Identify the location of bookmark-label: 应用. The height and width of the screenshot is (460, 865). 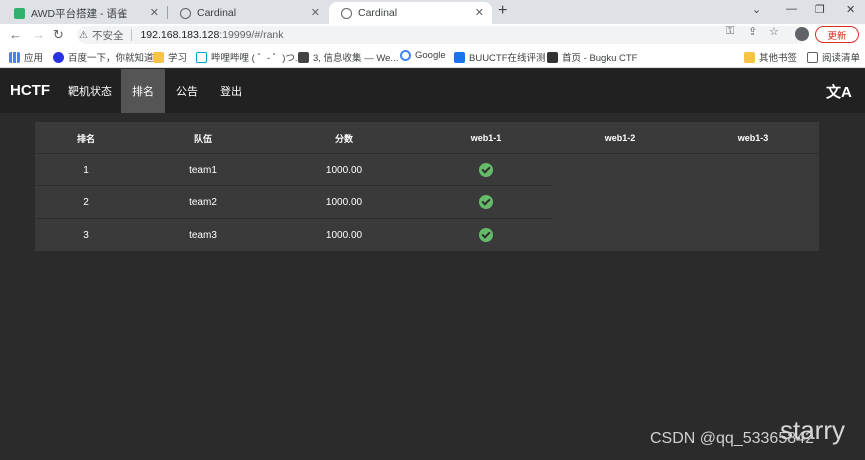
(34, 58).